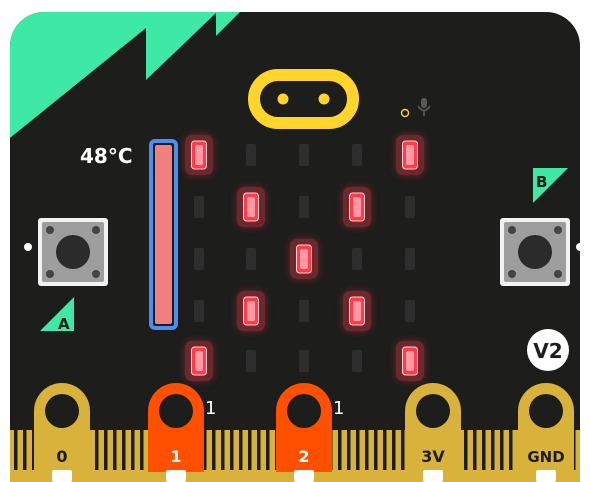 The image size is (590, 482). What do you see at coordinates (545, 457) in the screenshot?
I see `pin-label: GND` at bounding box center [545, 457].